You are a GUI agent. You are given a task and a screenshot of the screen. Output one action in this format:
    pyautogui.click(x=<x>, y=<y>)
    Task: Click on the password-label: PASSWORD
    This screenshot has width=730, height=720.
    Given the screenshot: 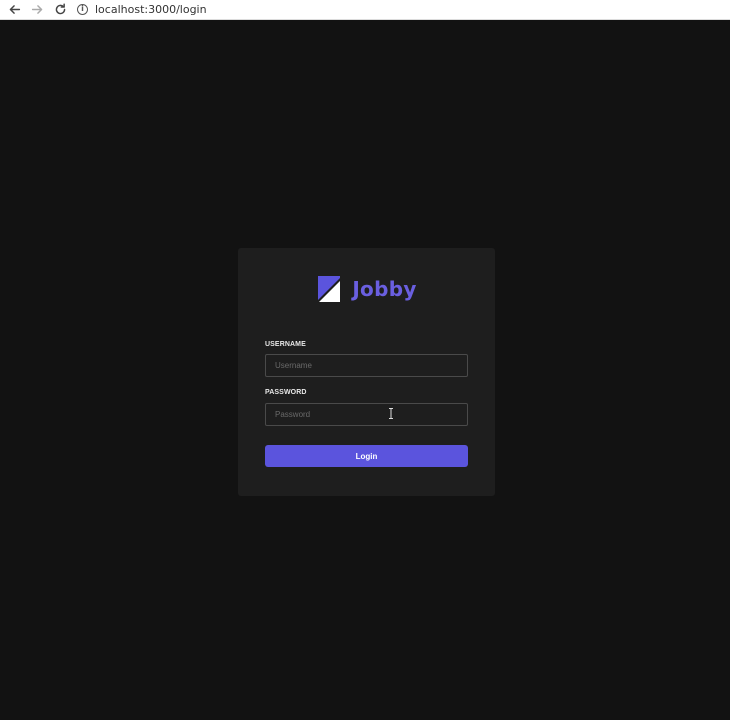 What is the action you would take?
    pyautogui.click(x=286, y=392)
    